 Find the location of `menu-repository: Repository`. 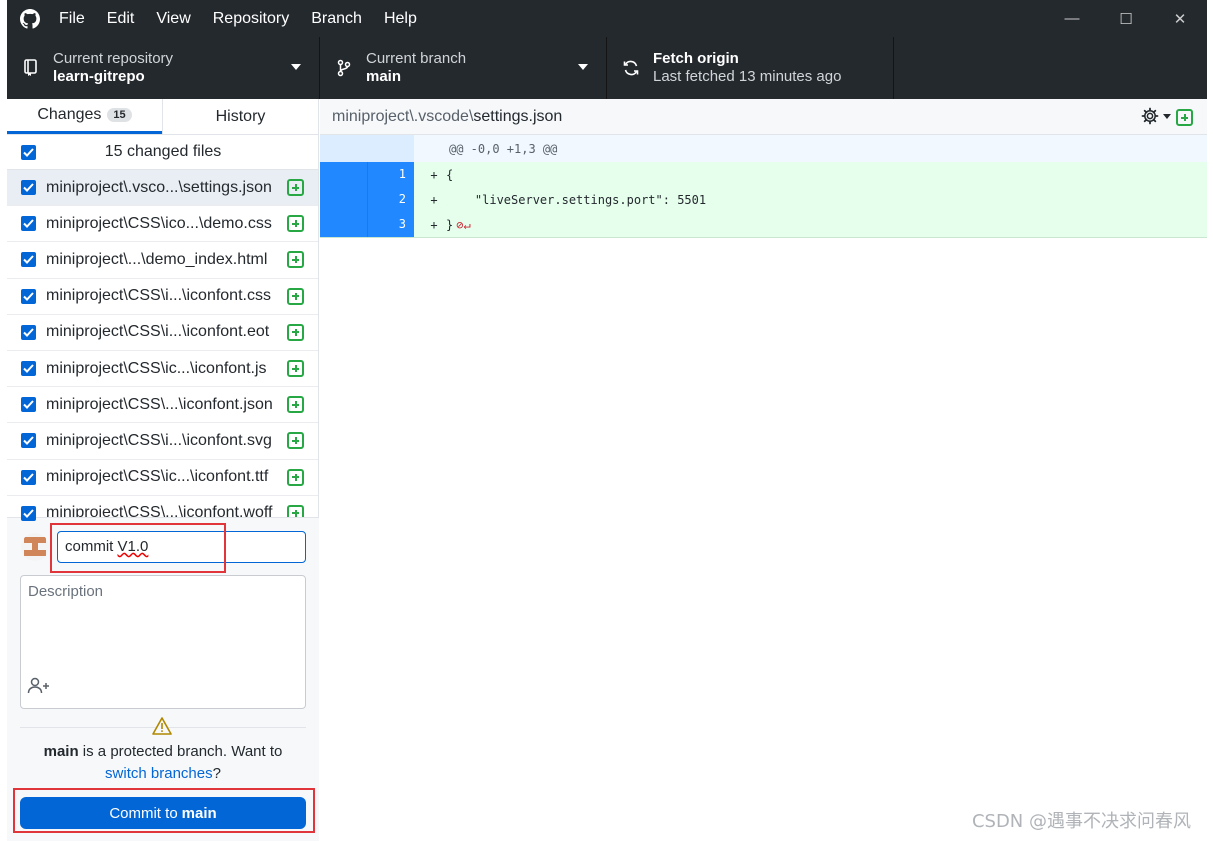

menu-repository: Repository is located at coordinates (251, 19).